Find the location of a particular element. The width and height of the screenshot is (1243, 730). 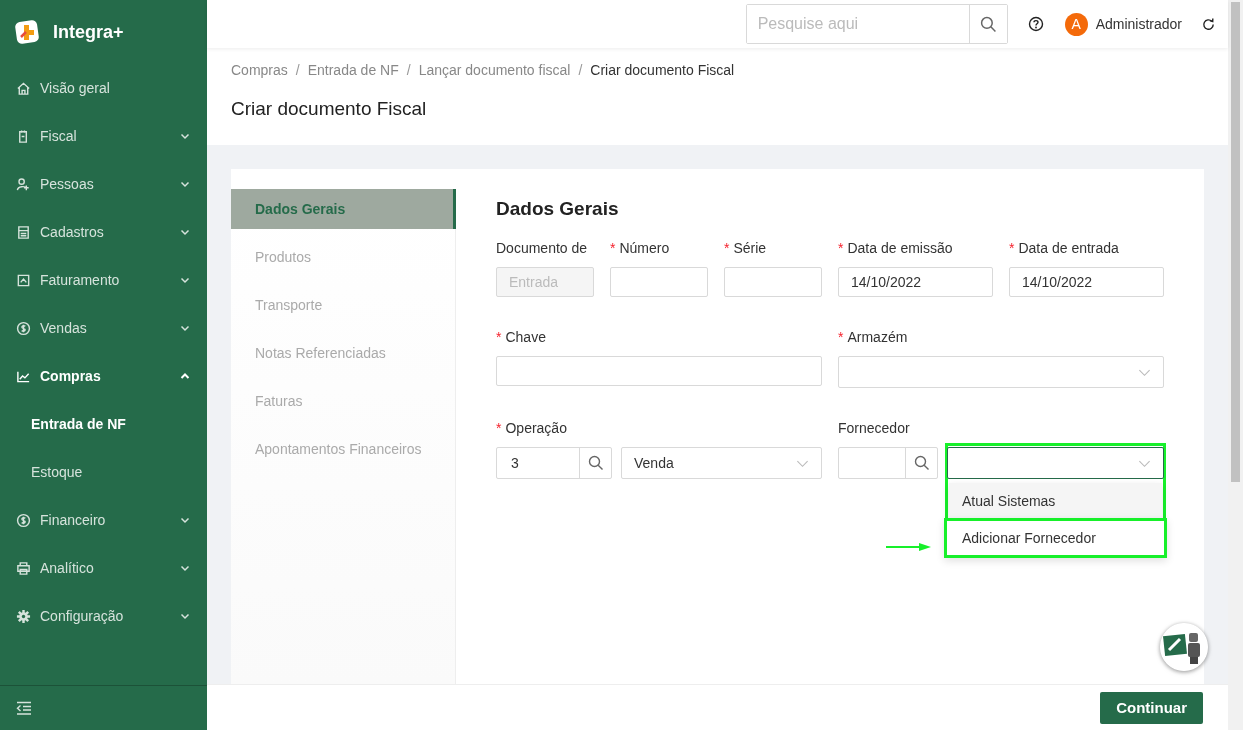

field-label: * Data de entrada is located at coordinates (1064, 248).